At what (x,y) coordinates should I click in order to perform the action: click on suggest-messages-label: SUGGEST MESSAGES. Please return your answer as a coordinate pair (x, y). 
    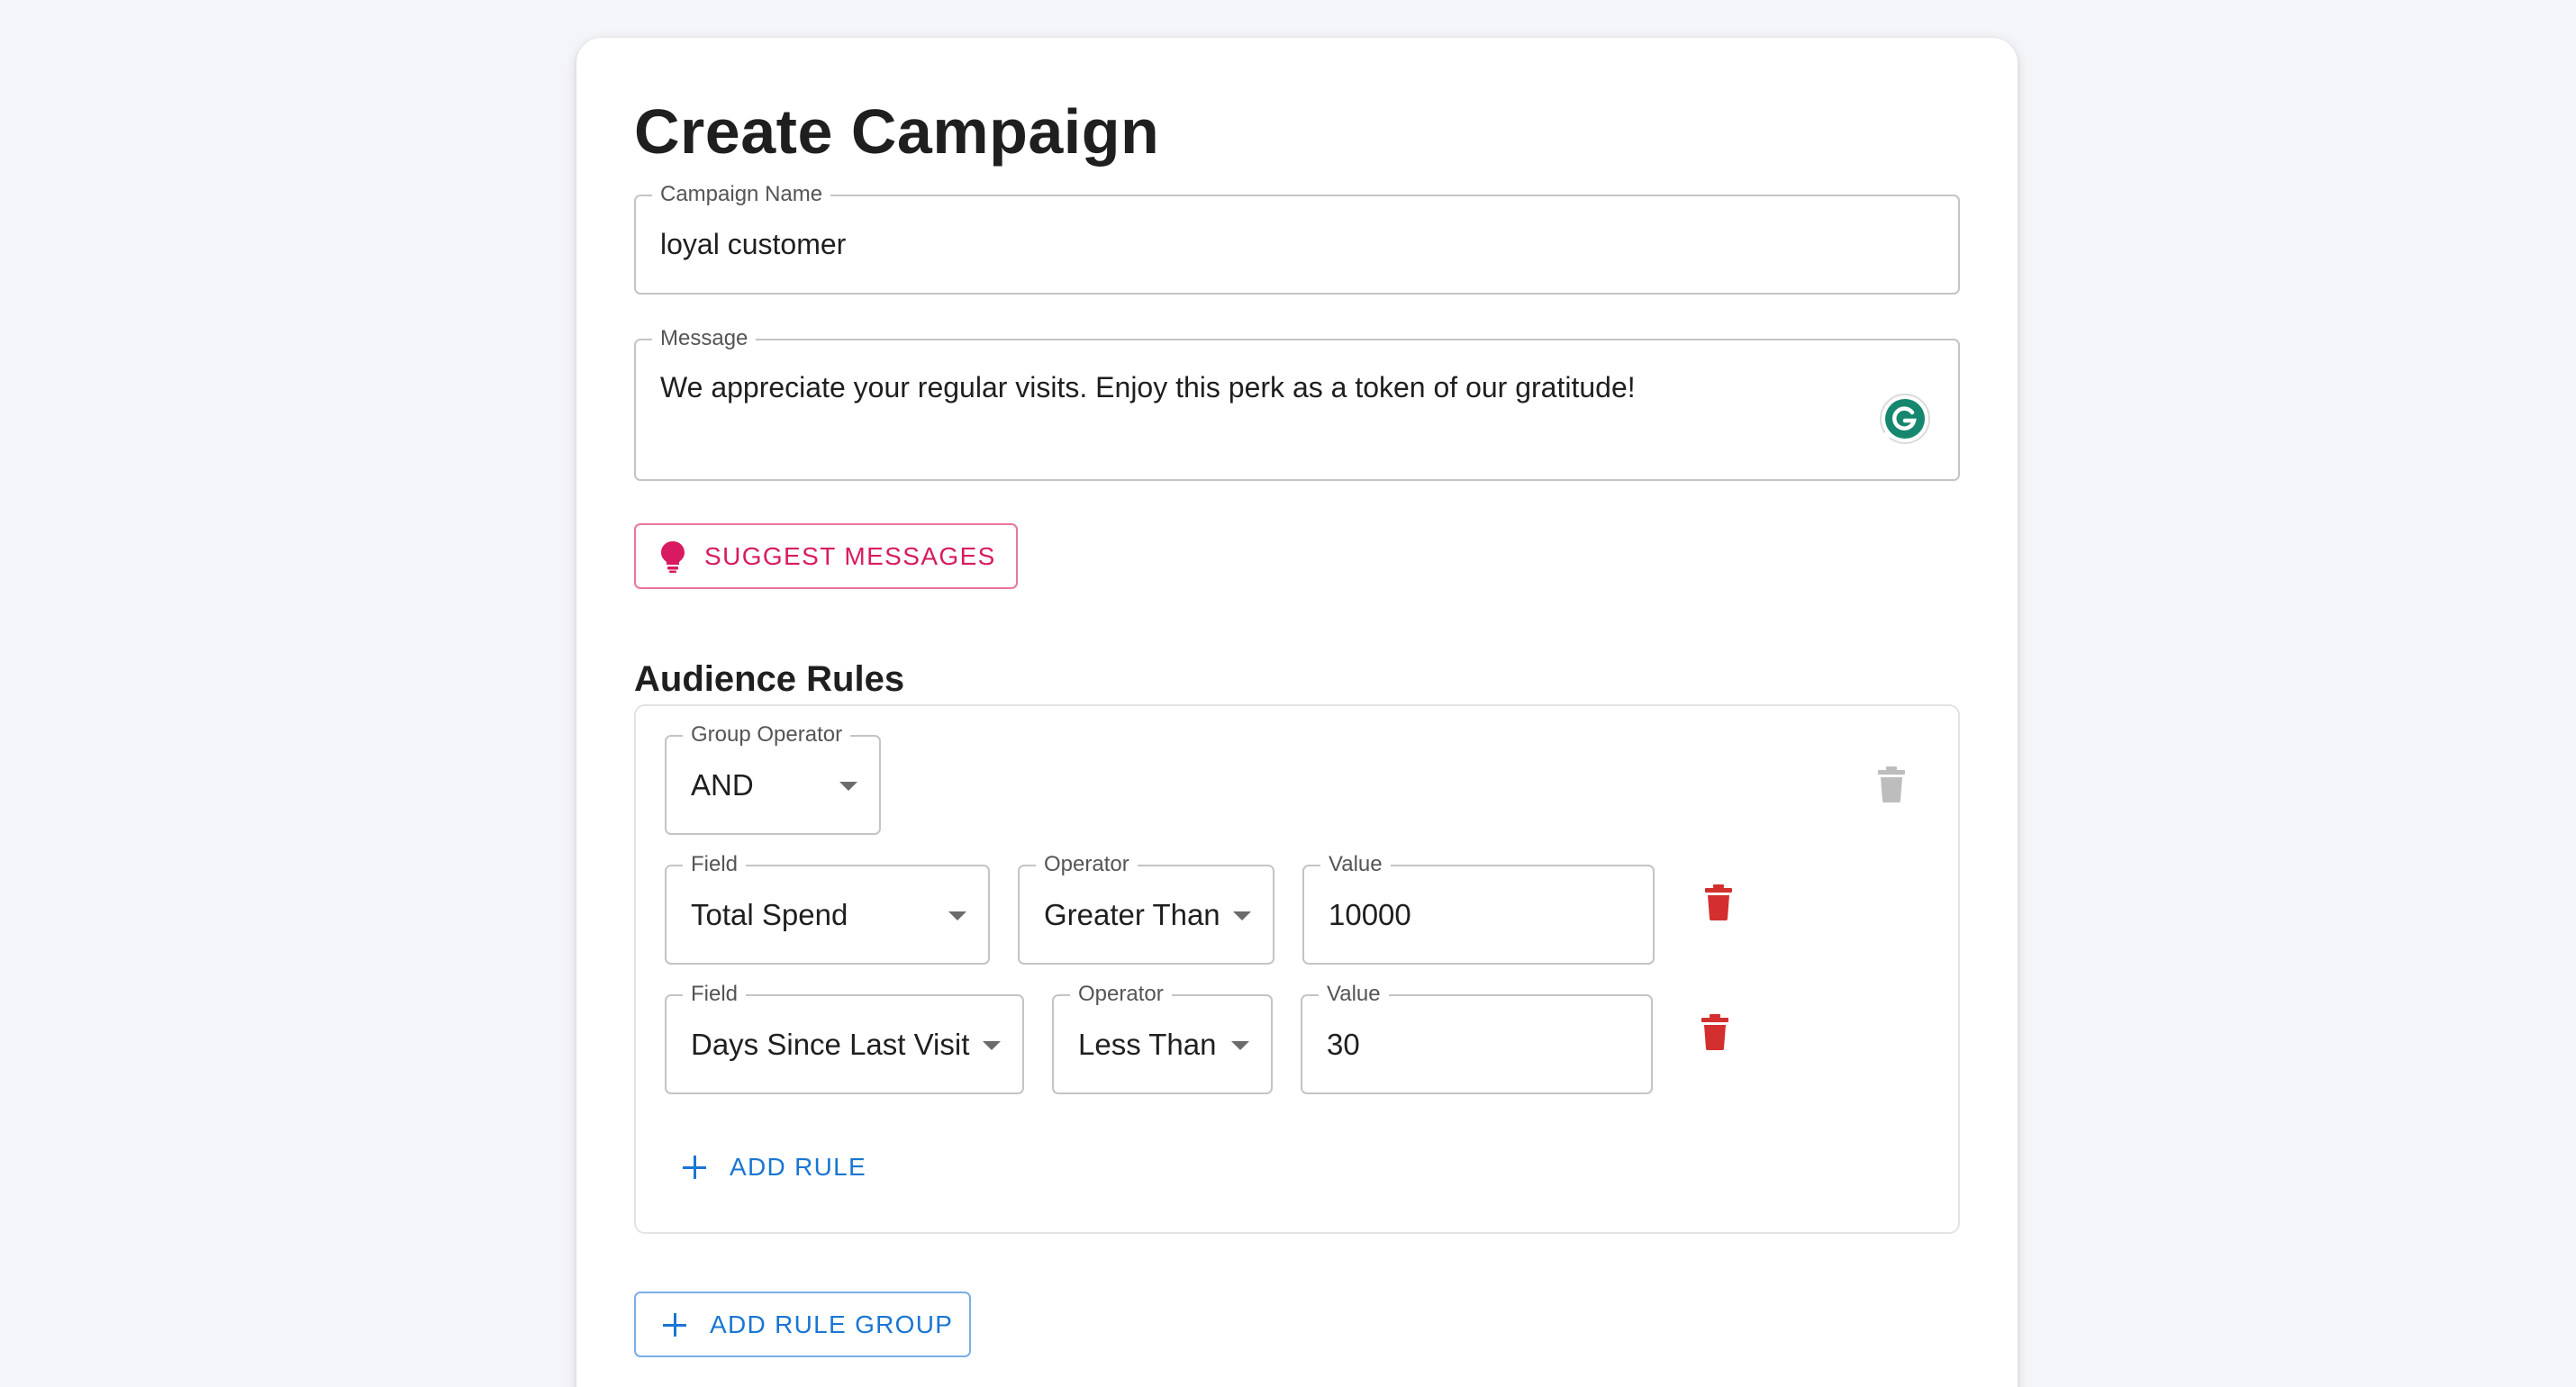
    Looking at the image, I should click on (850, 555).